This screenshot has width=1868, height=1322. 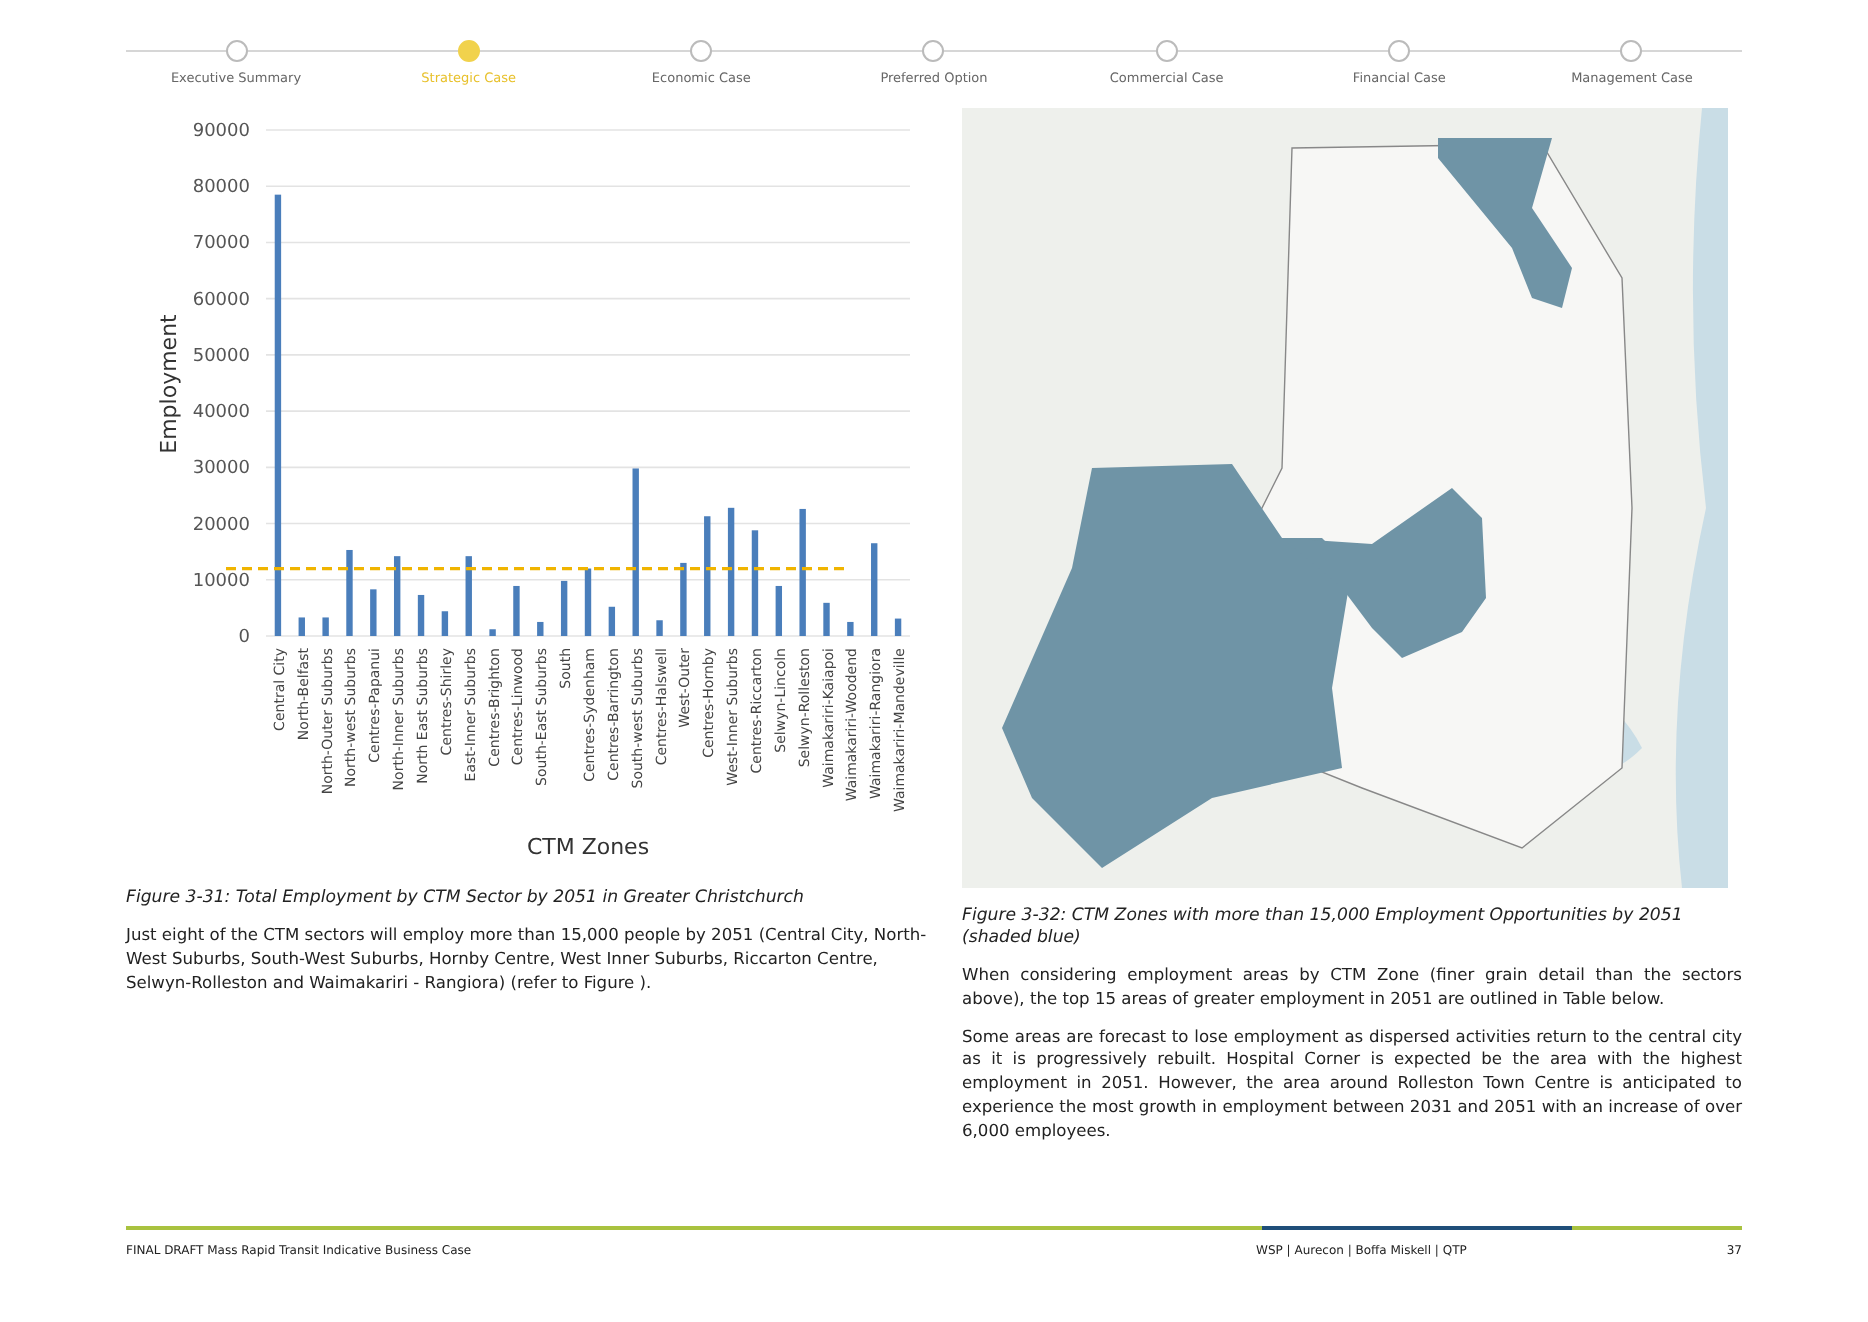 What do you see at coordinates (221, 469) in the screenshot?
I see `y-tick-label: 30000` at bounding box center [221, 469].